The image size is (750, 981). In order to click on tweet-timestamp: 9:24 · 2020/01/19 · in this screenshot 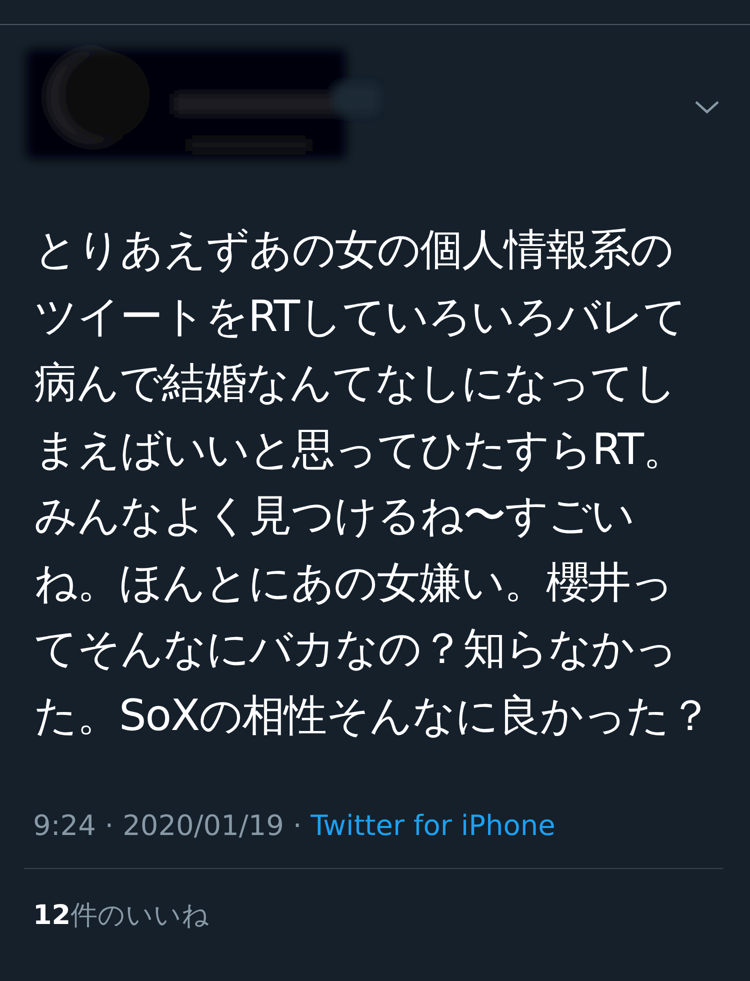, I will do `click(168, 825)`.